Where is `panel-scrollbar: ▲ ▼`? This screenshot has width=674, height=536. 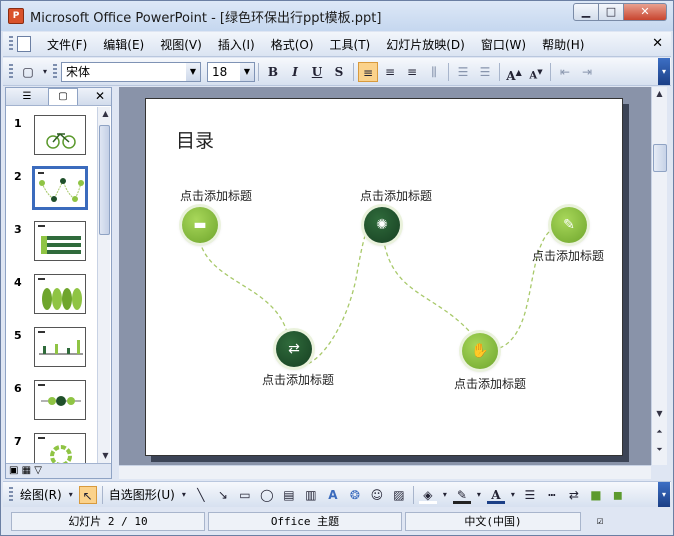 panel-scrollbar: ▲ ▼ is located at coordinates (103, 285).